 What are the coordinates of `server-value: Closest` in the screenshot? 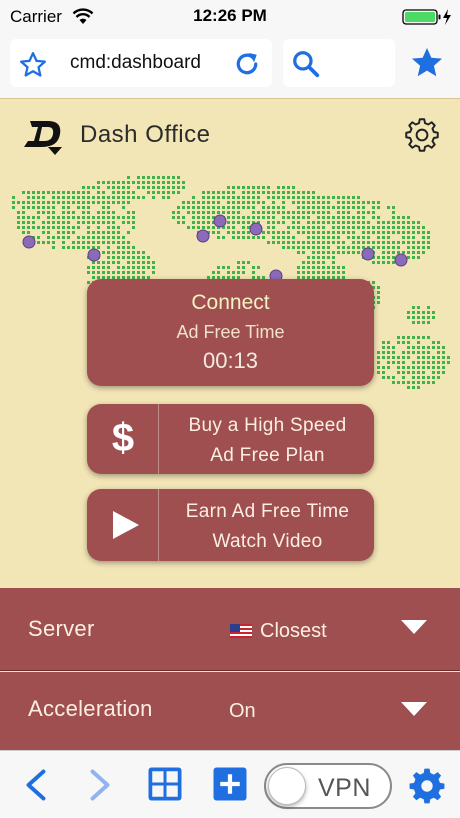 It's located at (278, 631).